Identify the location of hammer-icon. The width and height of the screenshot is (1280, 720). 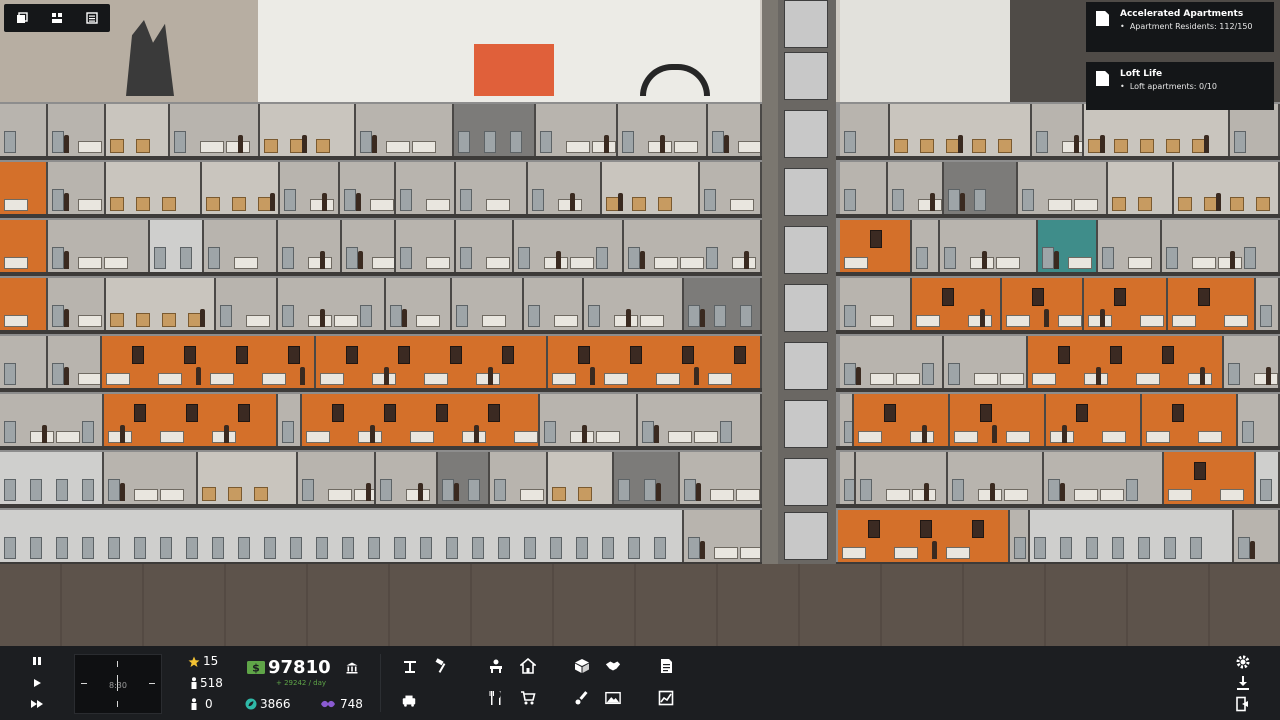
(442, 666).